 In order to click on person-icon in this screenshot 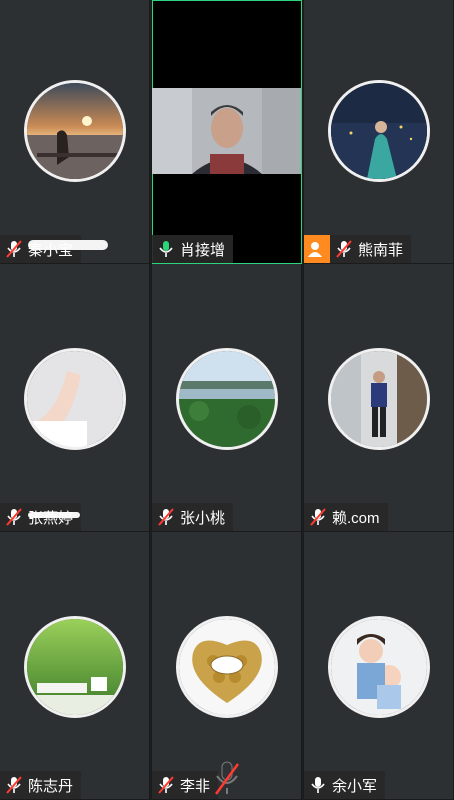, I will do `click(315, 249)`.